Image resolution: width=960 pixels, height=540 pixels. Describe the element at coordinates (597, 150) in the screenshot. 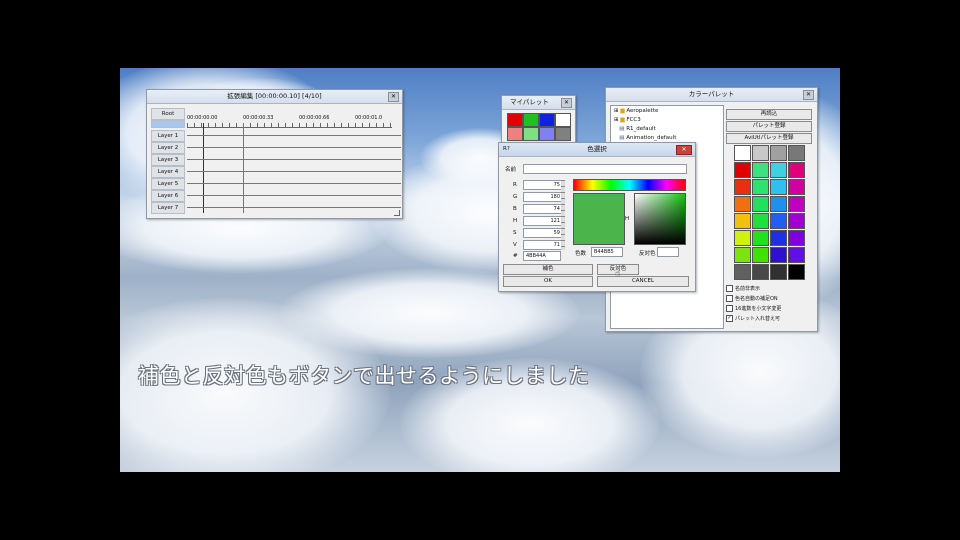

I see `color-picker-titlebar: R? 色選択 ✕` at that location.